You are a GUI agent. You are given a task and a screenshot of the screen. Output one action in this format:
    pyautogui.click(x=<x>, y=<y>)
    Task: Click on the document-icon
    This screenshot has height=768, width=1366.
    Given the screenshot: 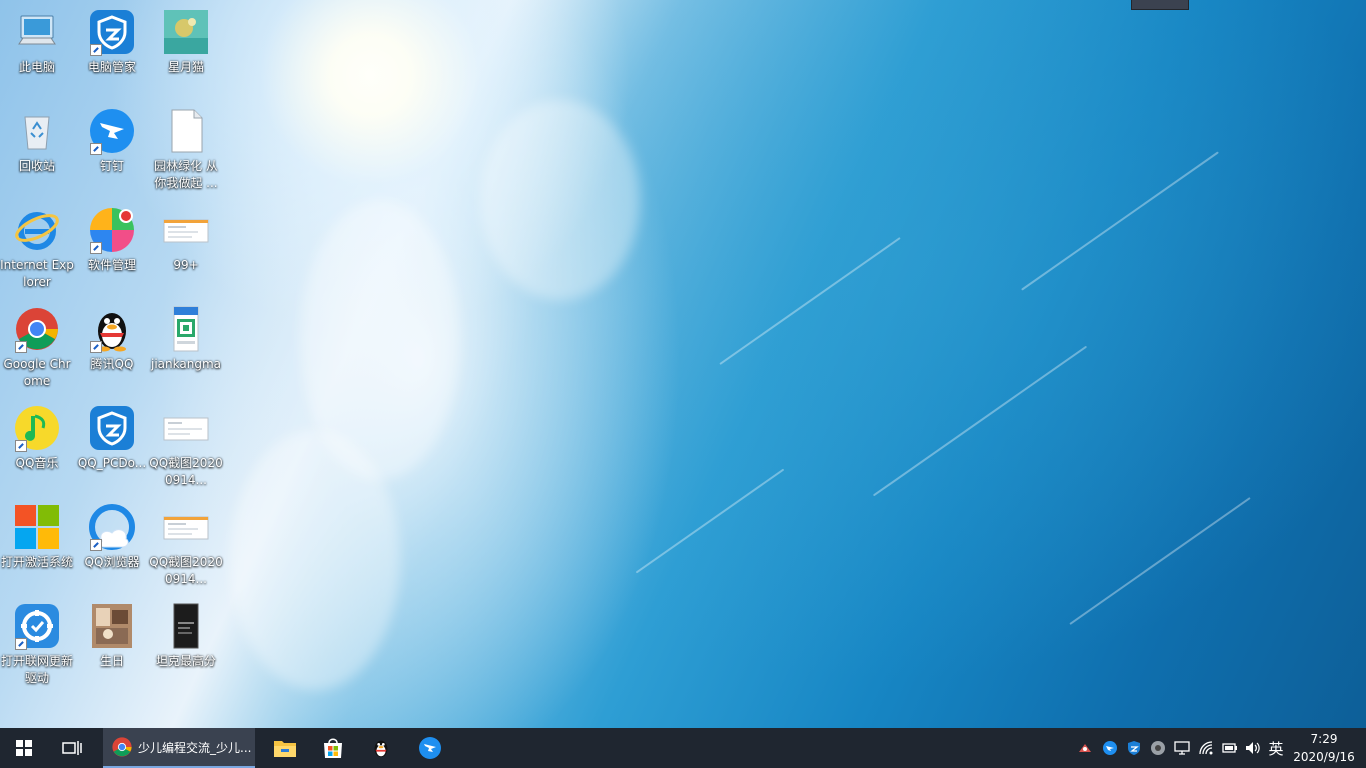 What is the action you would take?
    pyautogui.click(x=186, y=131)
    